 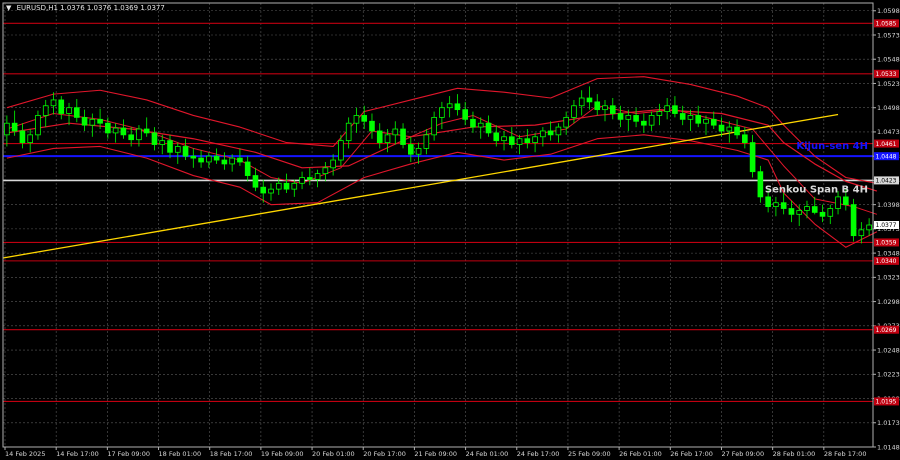 What do you see at coordinates (888, 278) in the screenshot?
I see `y-tick-label: 1.0323` at bounding box center [888, 278].